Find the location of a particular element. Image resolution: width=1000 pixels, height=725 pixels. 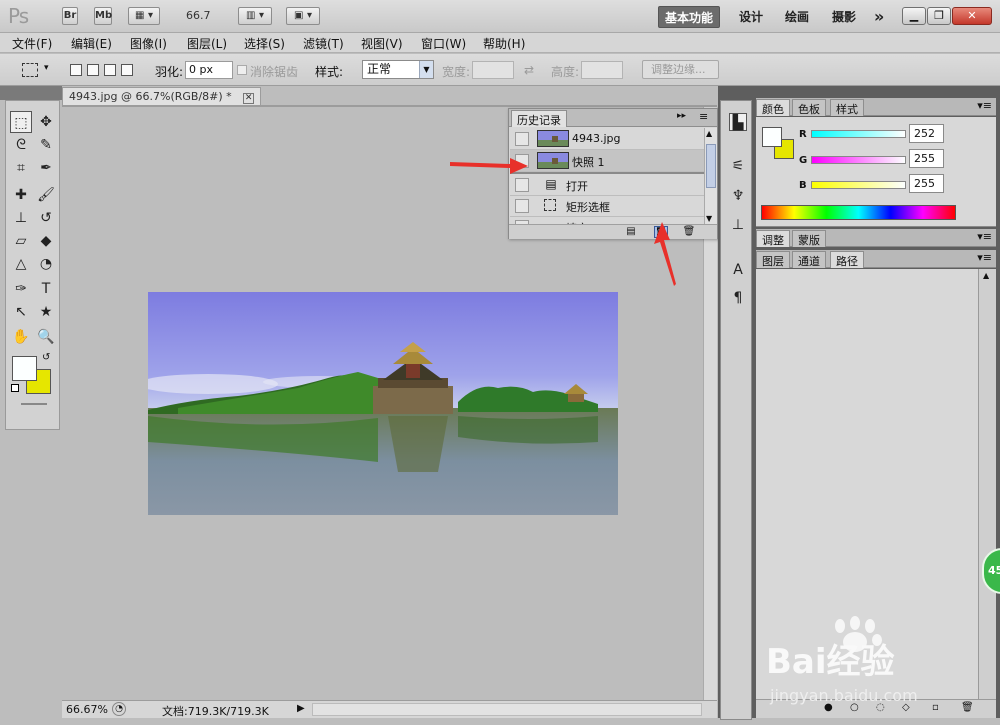

eraser-tool-icon: ▱ is located at coordinates (21, 241).